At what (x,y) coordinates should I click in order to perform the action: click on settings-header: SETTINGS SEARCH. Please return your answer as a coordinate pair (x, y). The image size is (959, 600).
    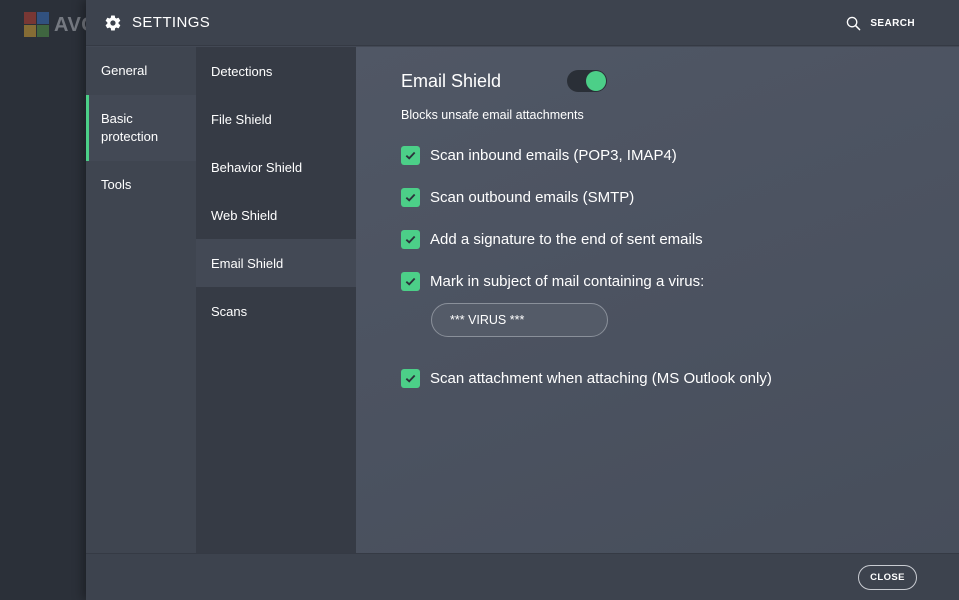
    Looking at the image, I should click on (522, 23).